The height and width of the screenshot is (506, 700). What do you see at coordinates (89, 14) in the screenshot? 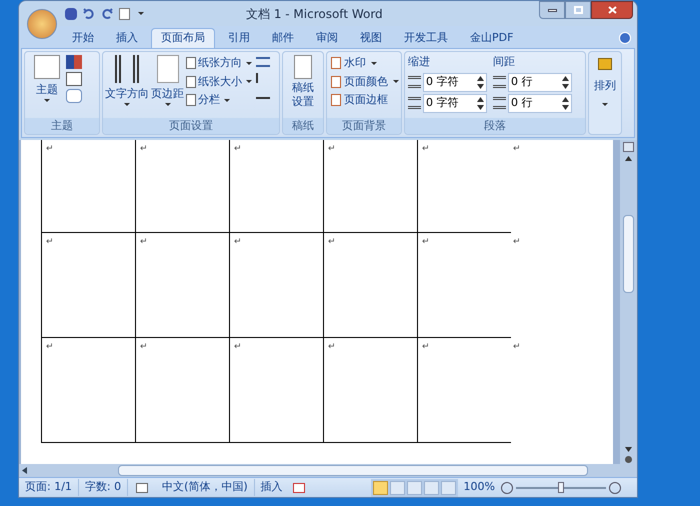
I see `undo-icon` at bounding box center [89, 14].